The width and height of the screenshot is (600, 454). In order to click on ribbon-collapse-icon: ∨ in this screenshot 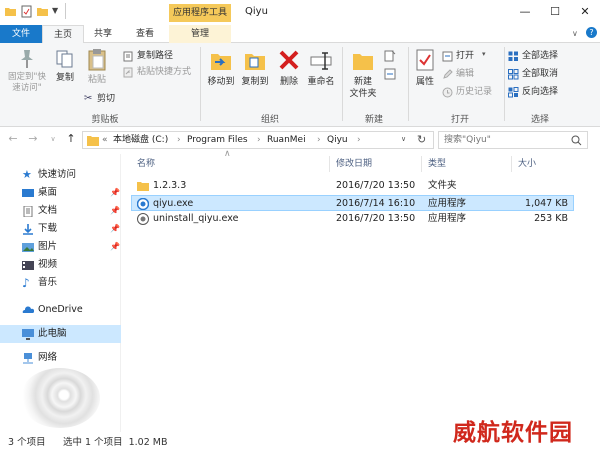, I will do `click(575, 33)`.